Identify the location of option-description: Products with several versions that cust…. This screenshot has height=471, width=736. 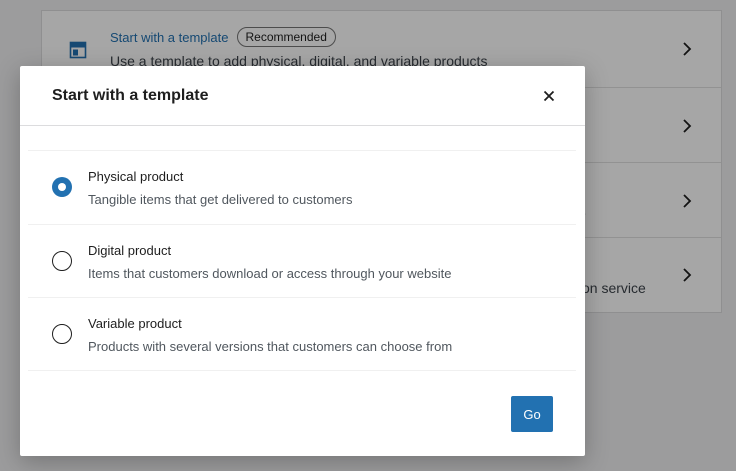
(270, 346).